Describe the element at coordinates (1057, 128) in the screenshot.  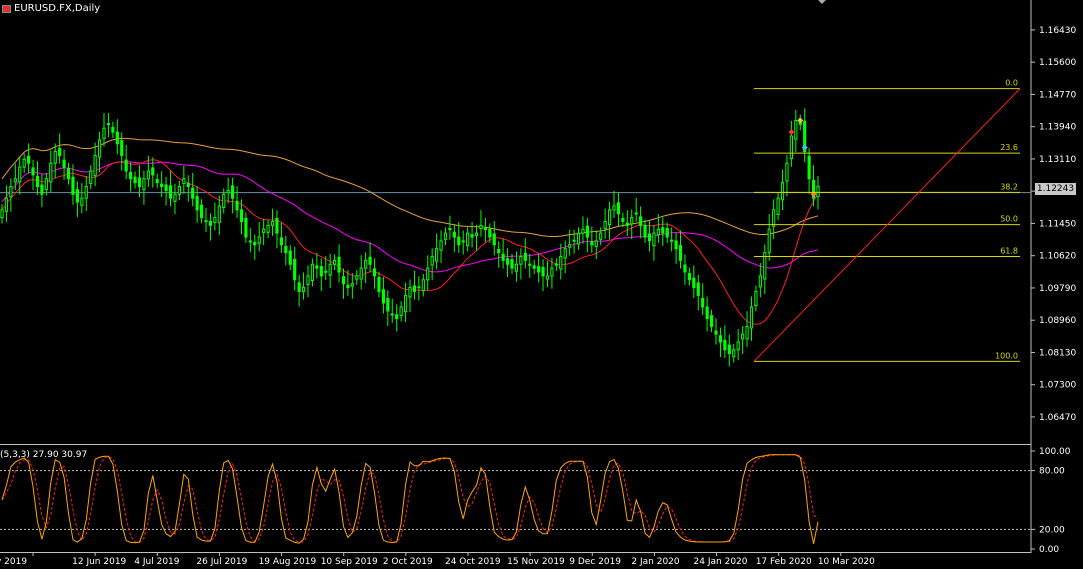
I see `price-tick-label: 1.13940` at that location.